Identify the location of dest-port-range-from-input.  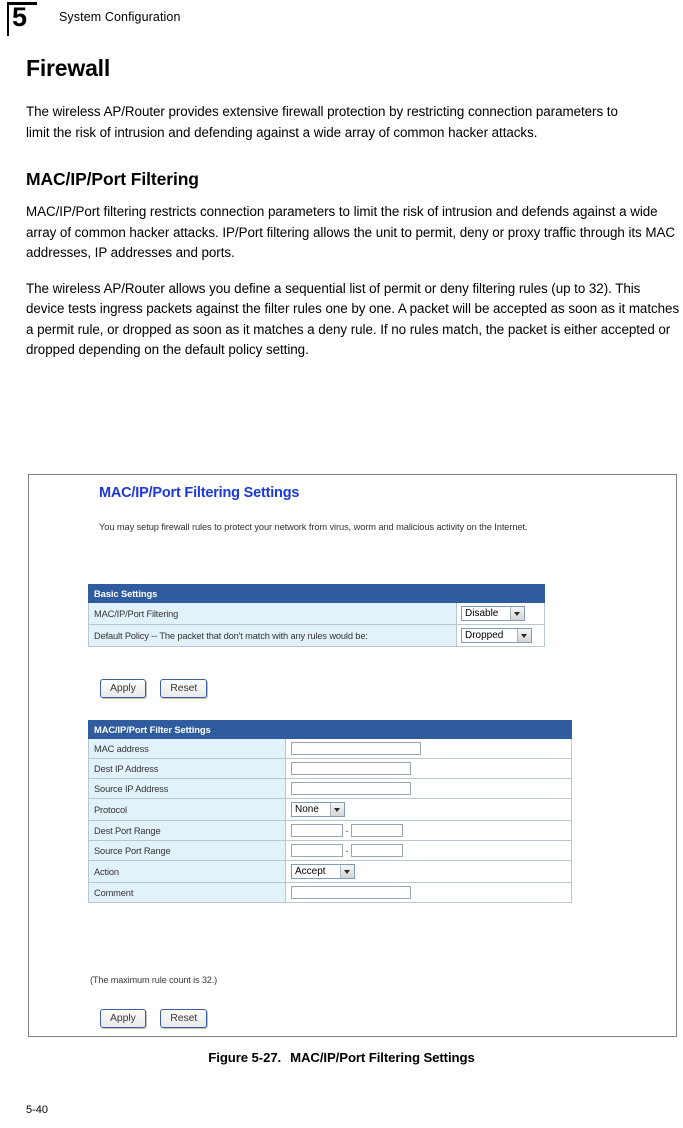
(317, 830).